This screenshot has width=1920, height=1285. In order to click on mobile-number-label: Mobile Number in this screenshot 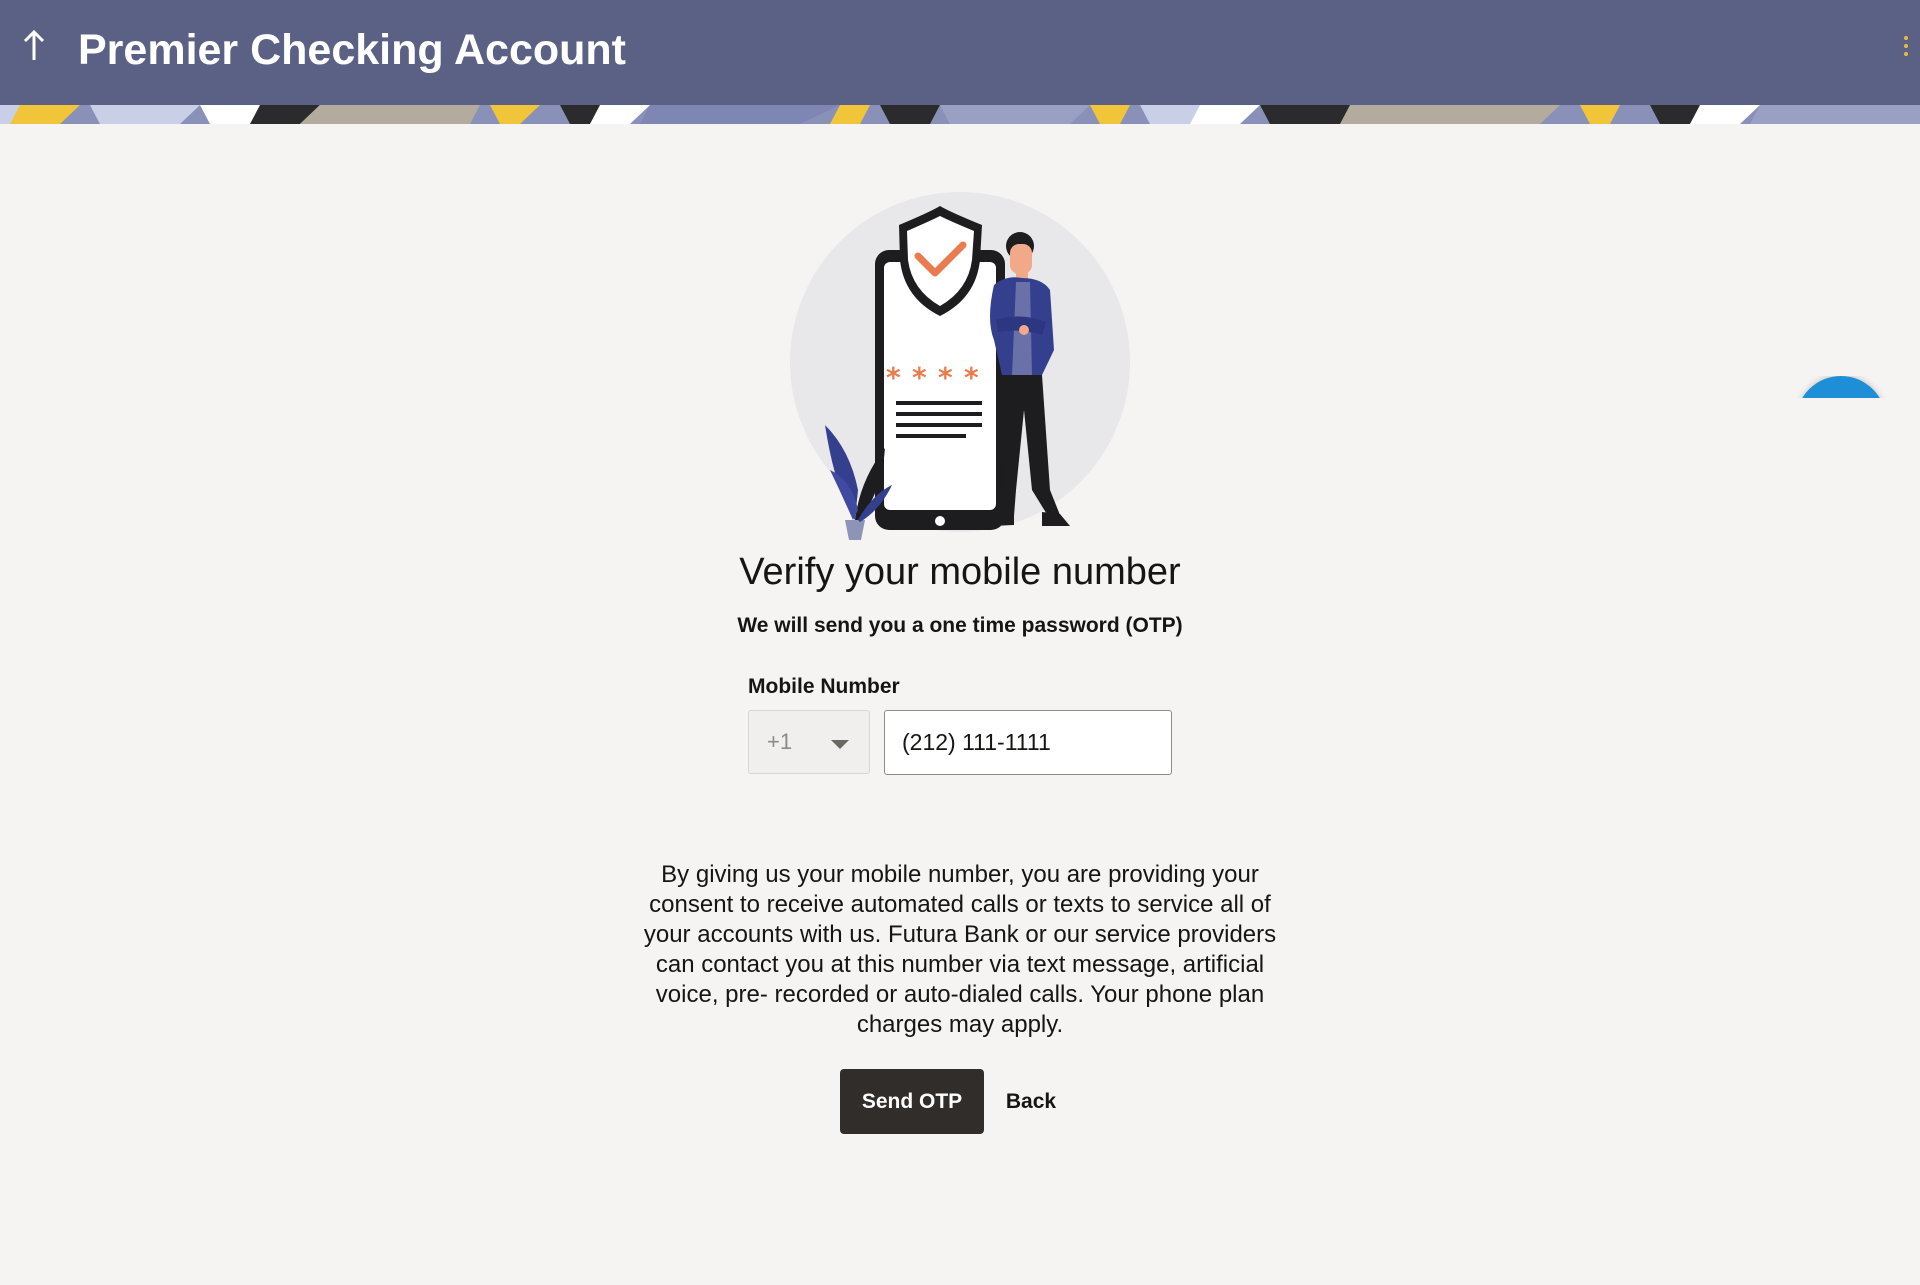, I will do `click(824, 686)`.